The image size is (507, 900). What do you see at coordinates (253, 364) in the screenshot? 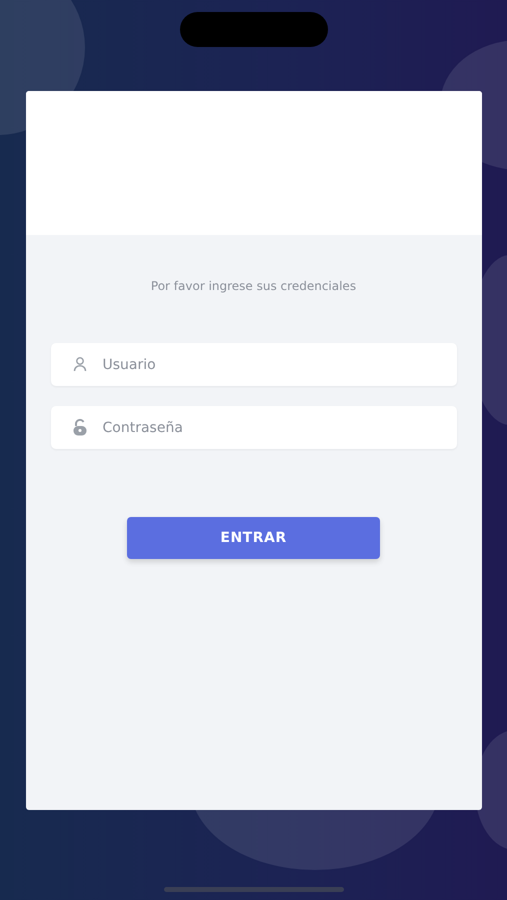
I see `input-field: Usuario` at bounding box center [253, 364].